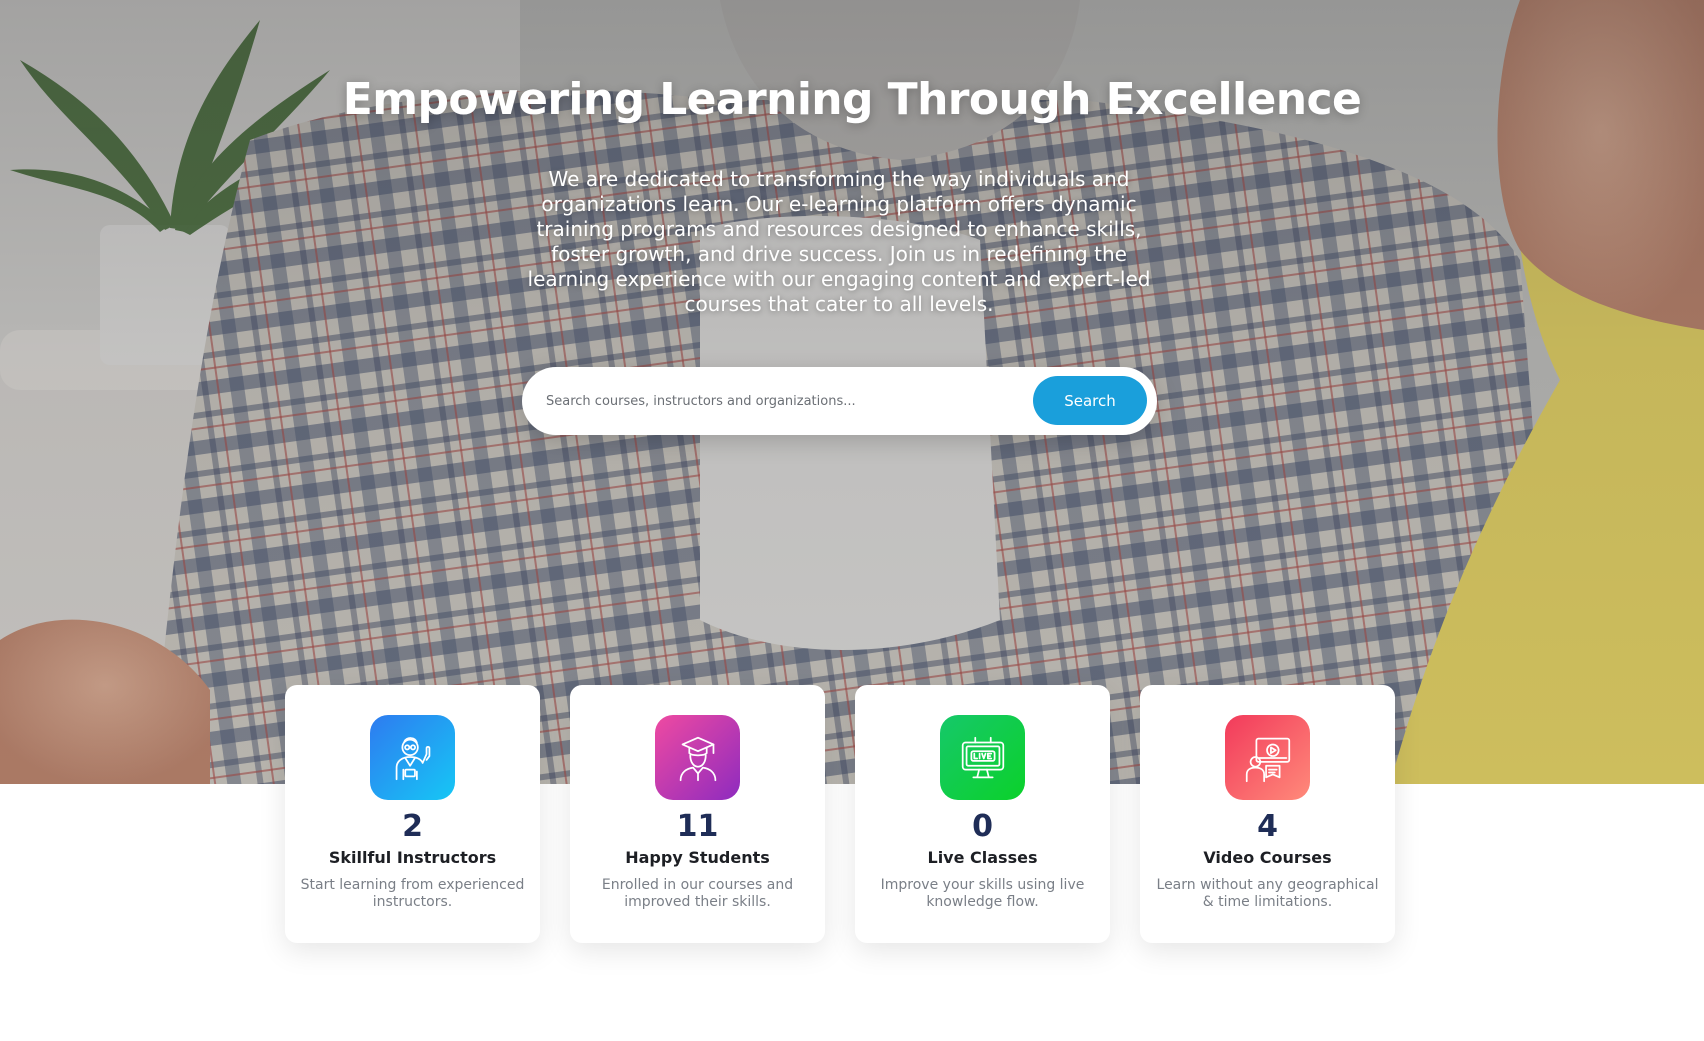 Image resolution: width=1704 pixels, height=1041 pixels. Describe the element at coordinates (982, 826) in the screenshot. I see `stat-count: 0` at that location.